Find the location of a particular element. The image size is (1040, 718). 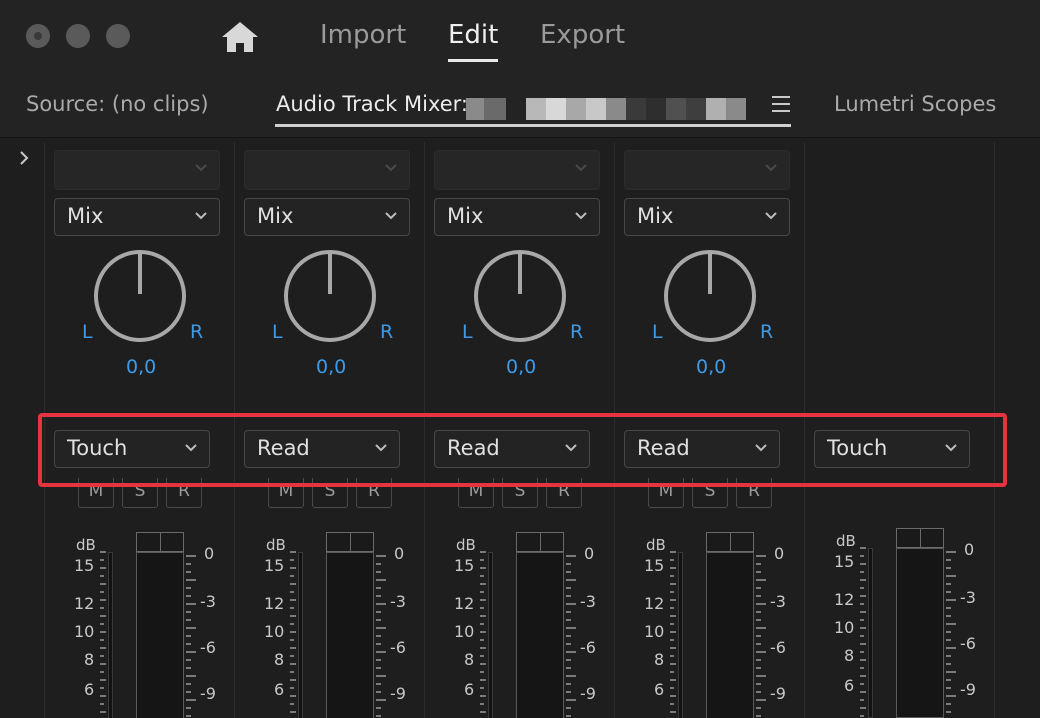

panel-tab-lumetri-scopes: Lumetri Scopes is located at coordinates (915, 104).